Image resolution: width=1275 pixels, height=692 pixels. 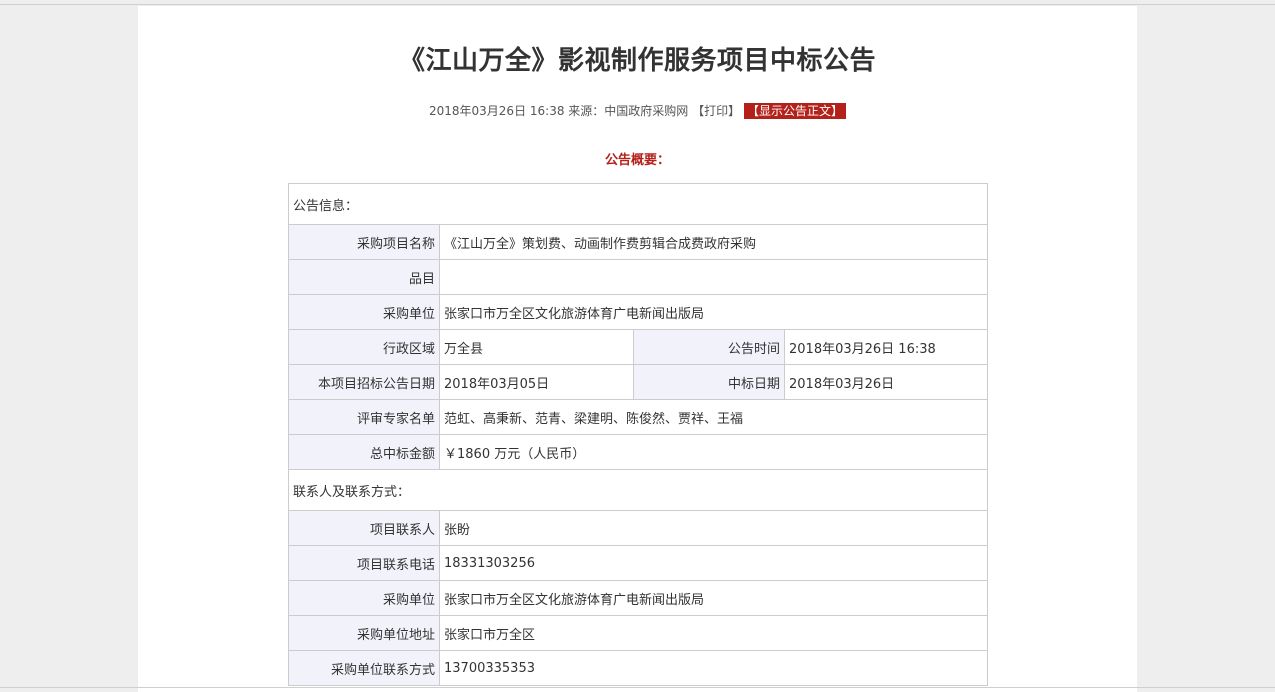 I want to click on value-bid-notice-date: 2018年03月05日, so click(x=536, y=382).